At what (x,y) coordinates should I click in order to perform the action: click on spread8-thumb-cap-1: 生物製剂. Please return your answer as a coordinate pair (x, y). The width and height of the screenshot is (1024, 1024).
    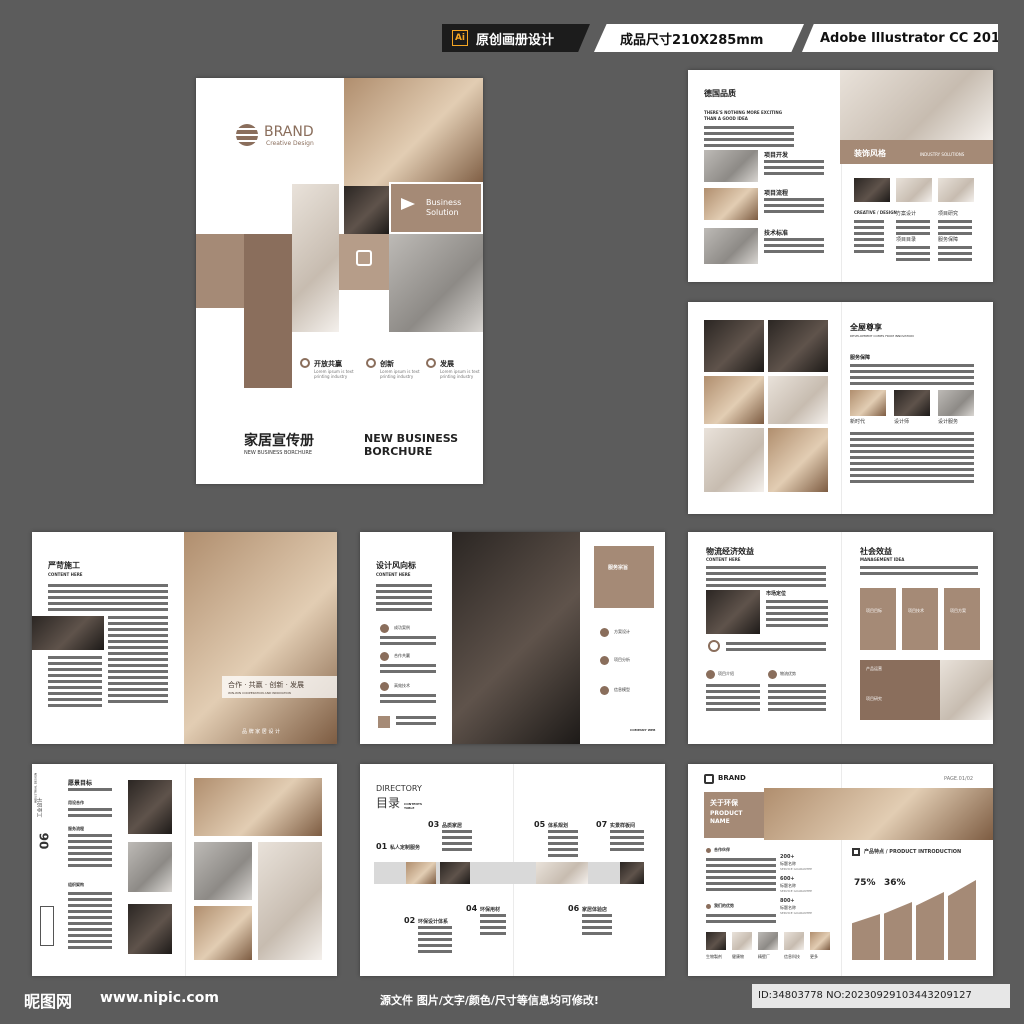
    Looking at the image, I should click on (714, 956).